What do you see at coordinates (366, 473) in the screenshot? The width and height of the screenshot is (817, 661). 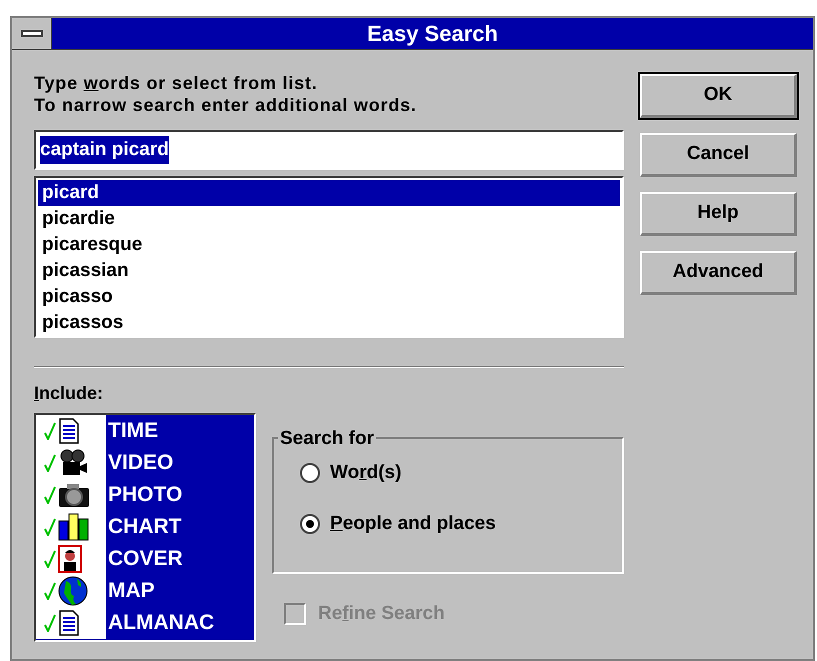 I see `option-label: Word(s)` at bounding box center [366, 473].